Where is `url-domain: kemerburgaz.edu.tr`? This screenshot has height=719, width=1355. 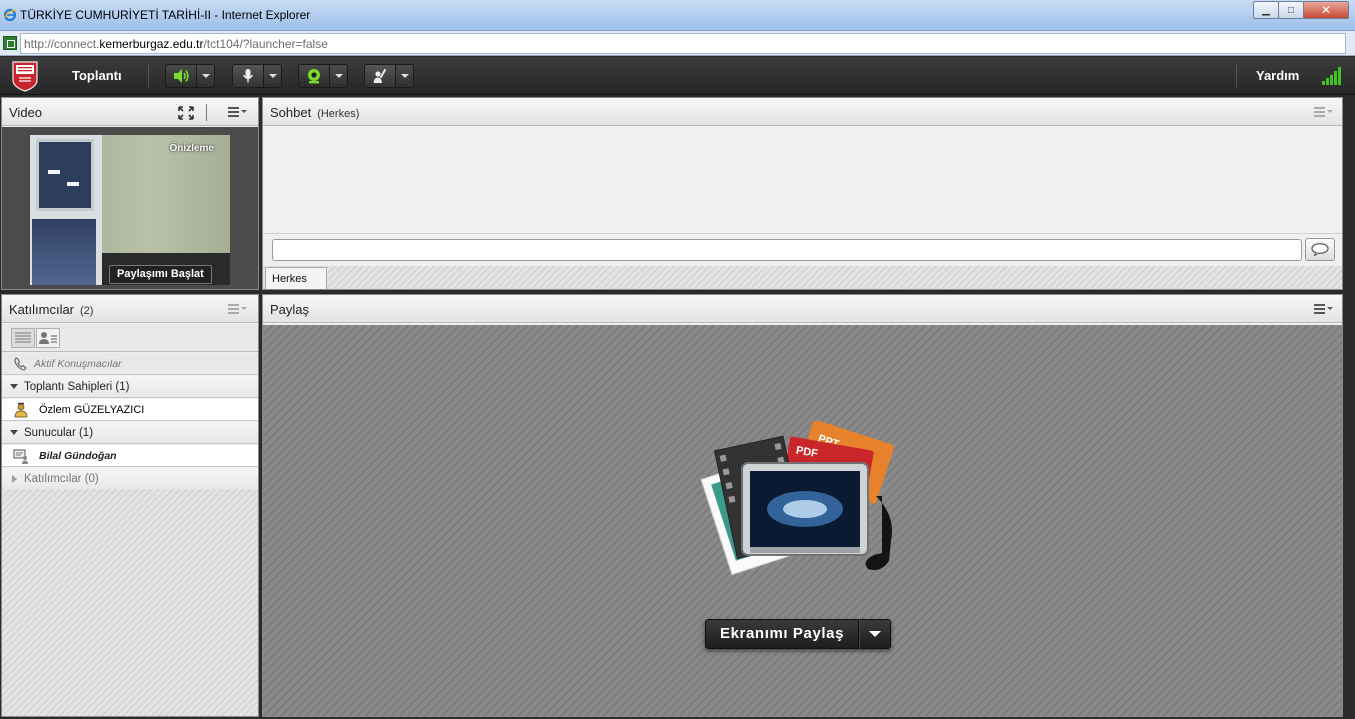
url-domain: kemerburgaz.edu.tr is located at coordinates (151, 44).